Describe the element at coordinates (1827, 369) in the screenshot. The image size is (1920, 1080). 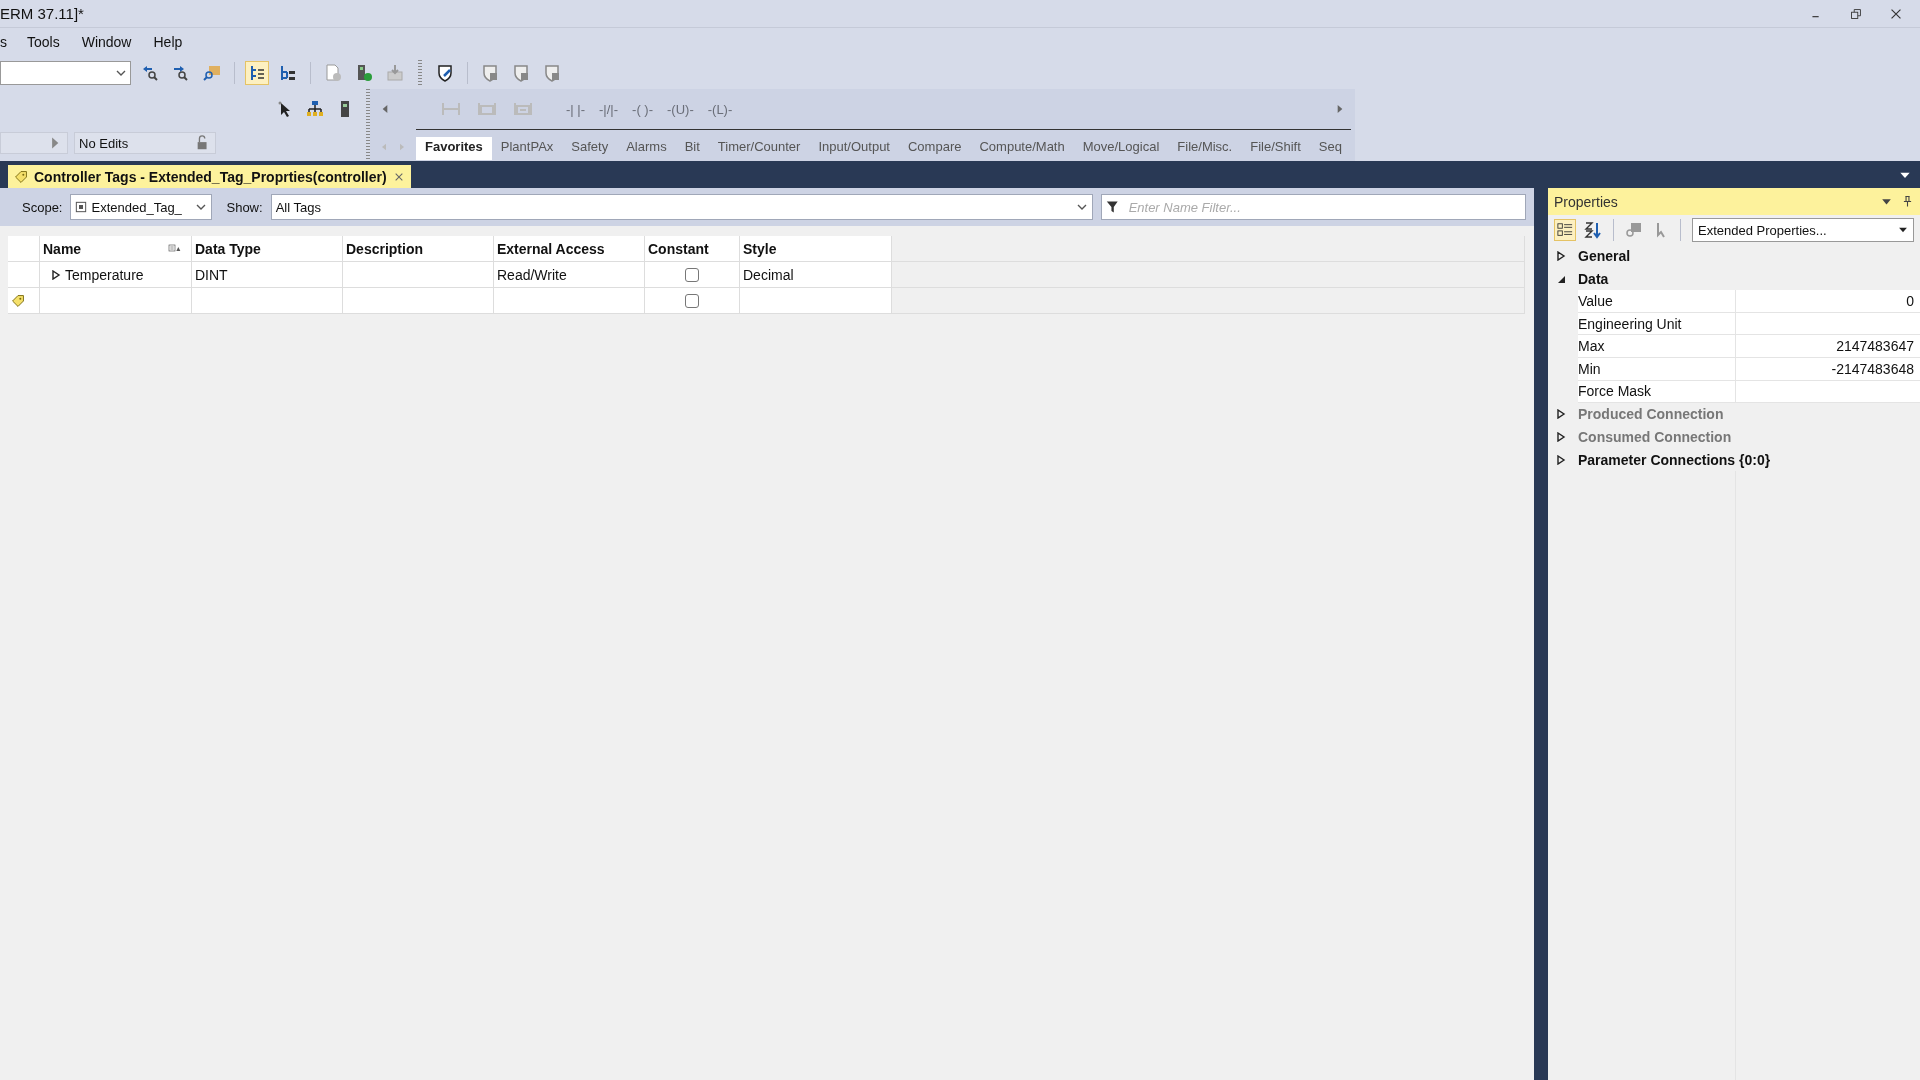
I see `property-value: -2147483648` at that location.